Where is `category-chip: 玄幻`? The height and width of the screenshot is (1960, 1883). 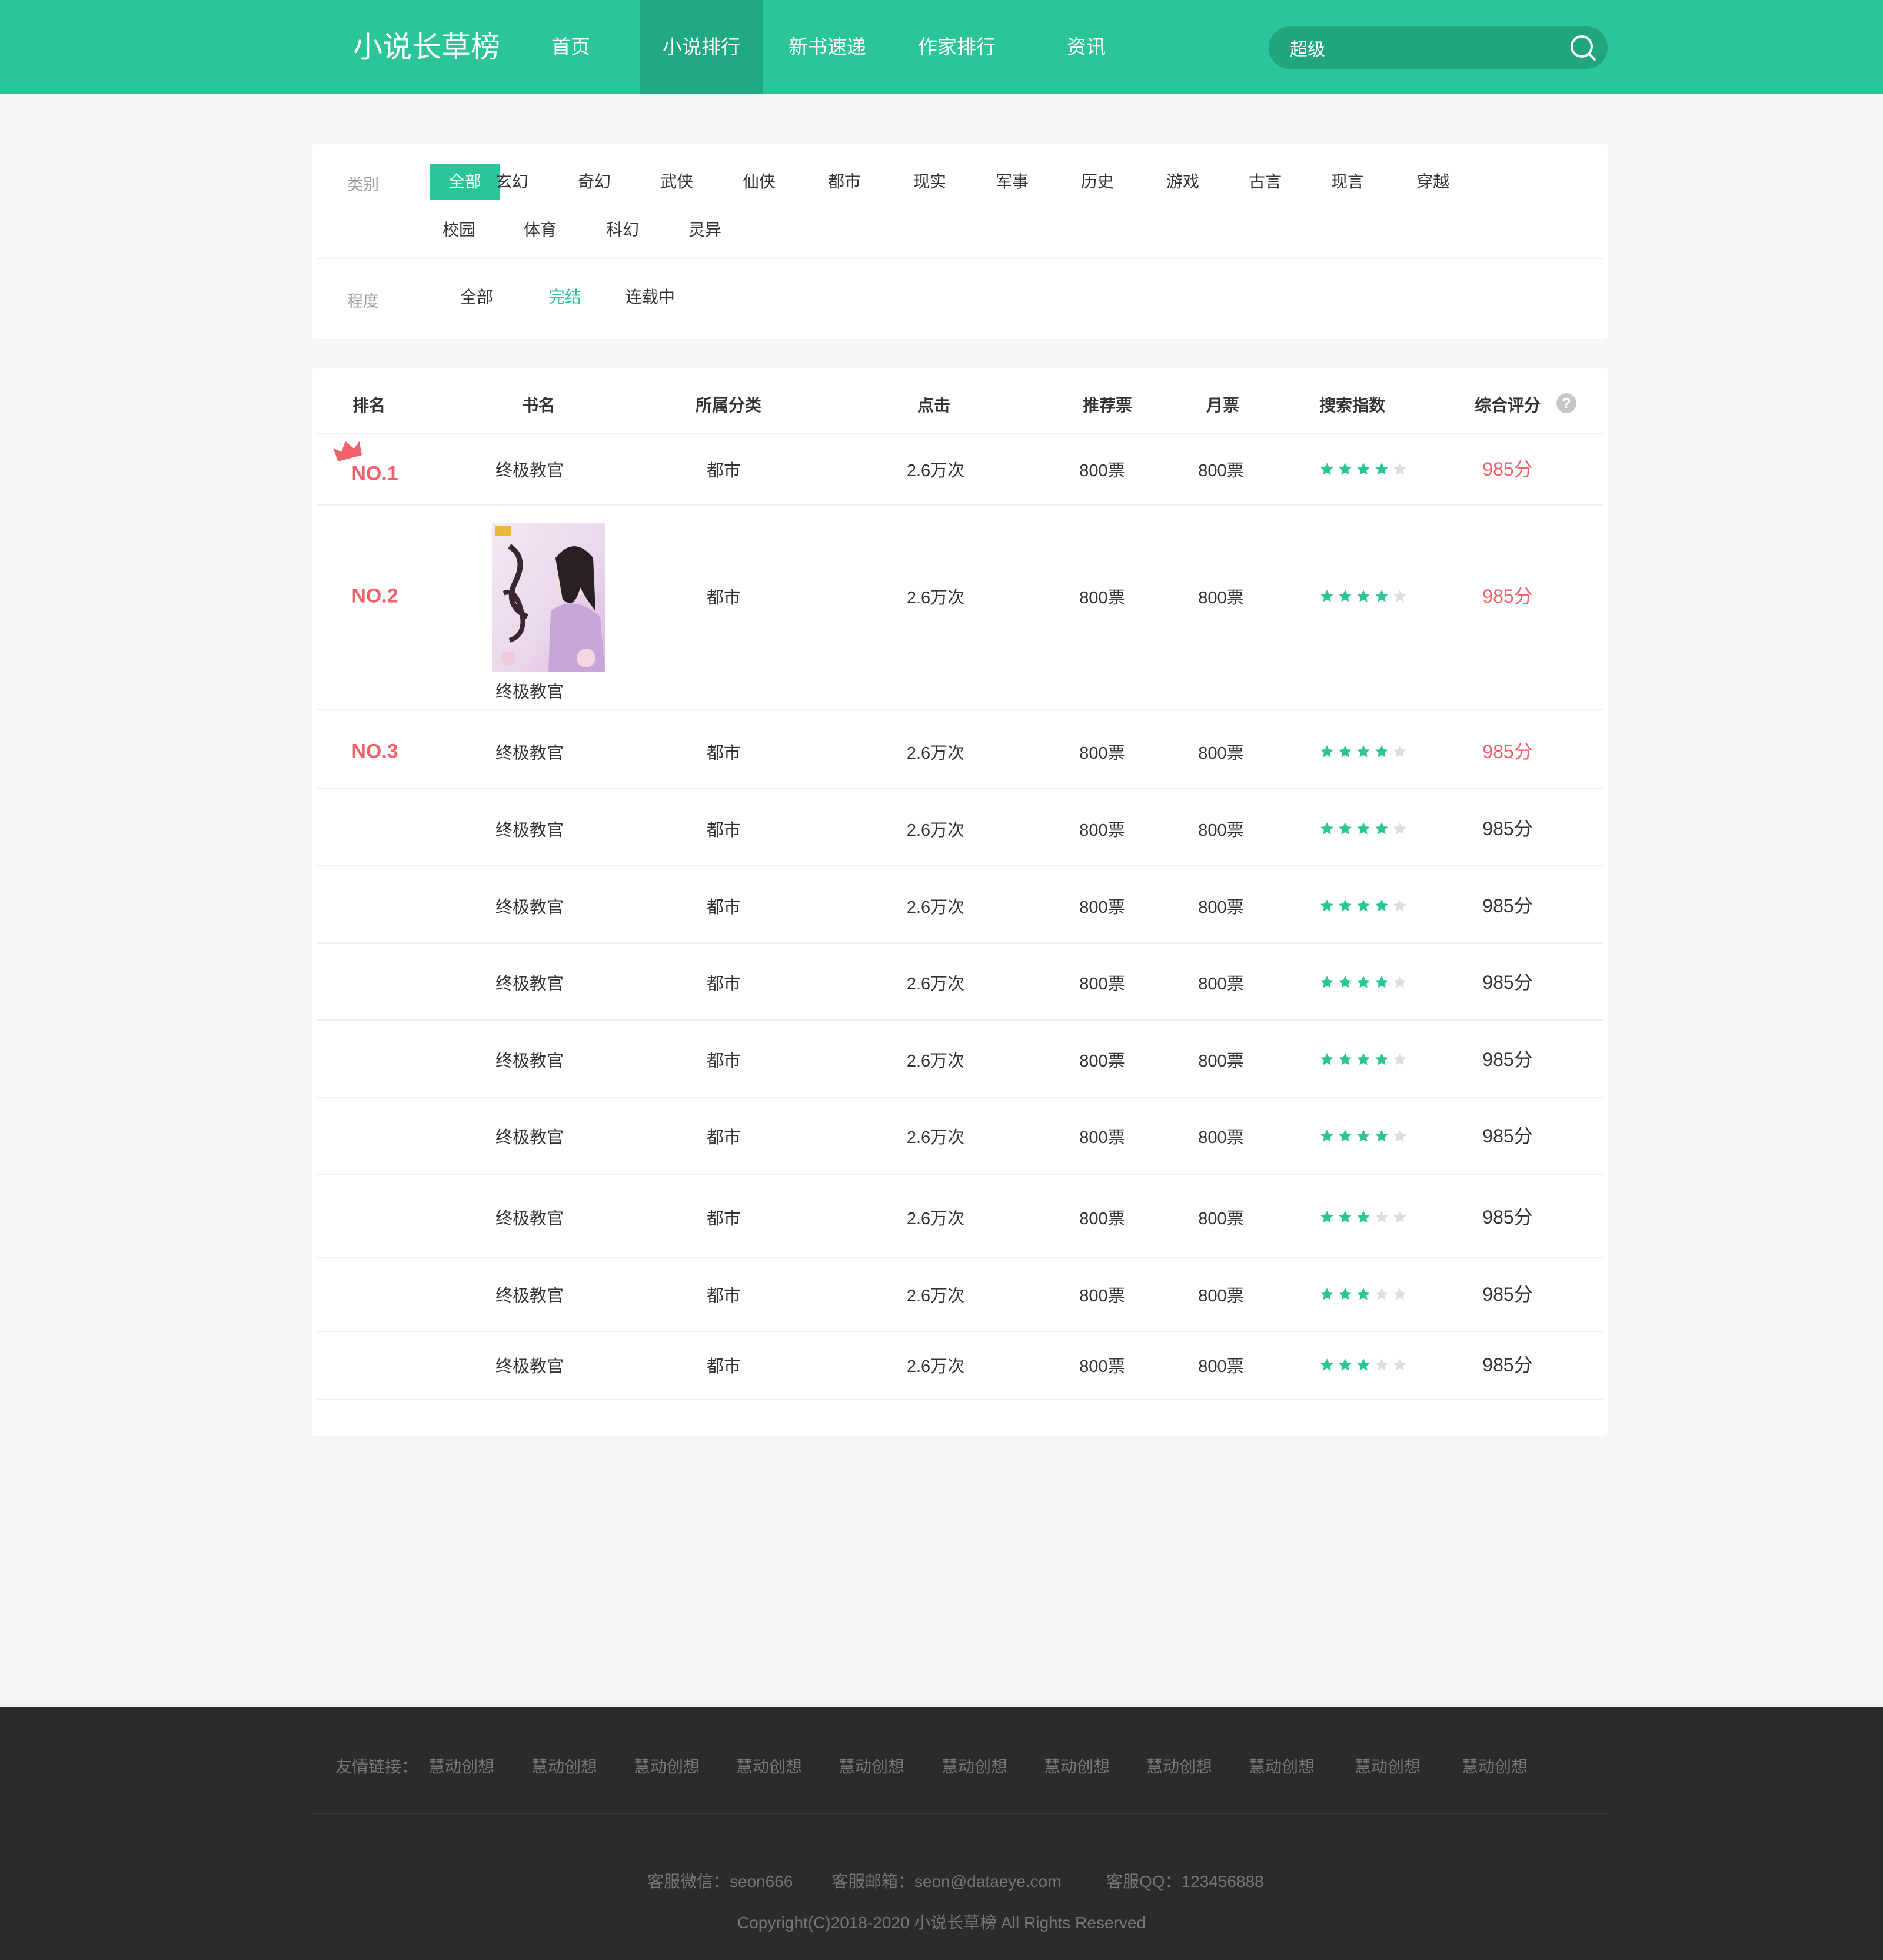 category-chip: 玄幻 is located at coordinates (512, 182).